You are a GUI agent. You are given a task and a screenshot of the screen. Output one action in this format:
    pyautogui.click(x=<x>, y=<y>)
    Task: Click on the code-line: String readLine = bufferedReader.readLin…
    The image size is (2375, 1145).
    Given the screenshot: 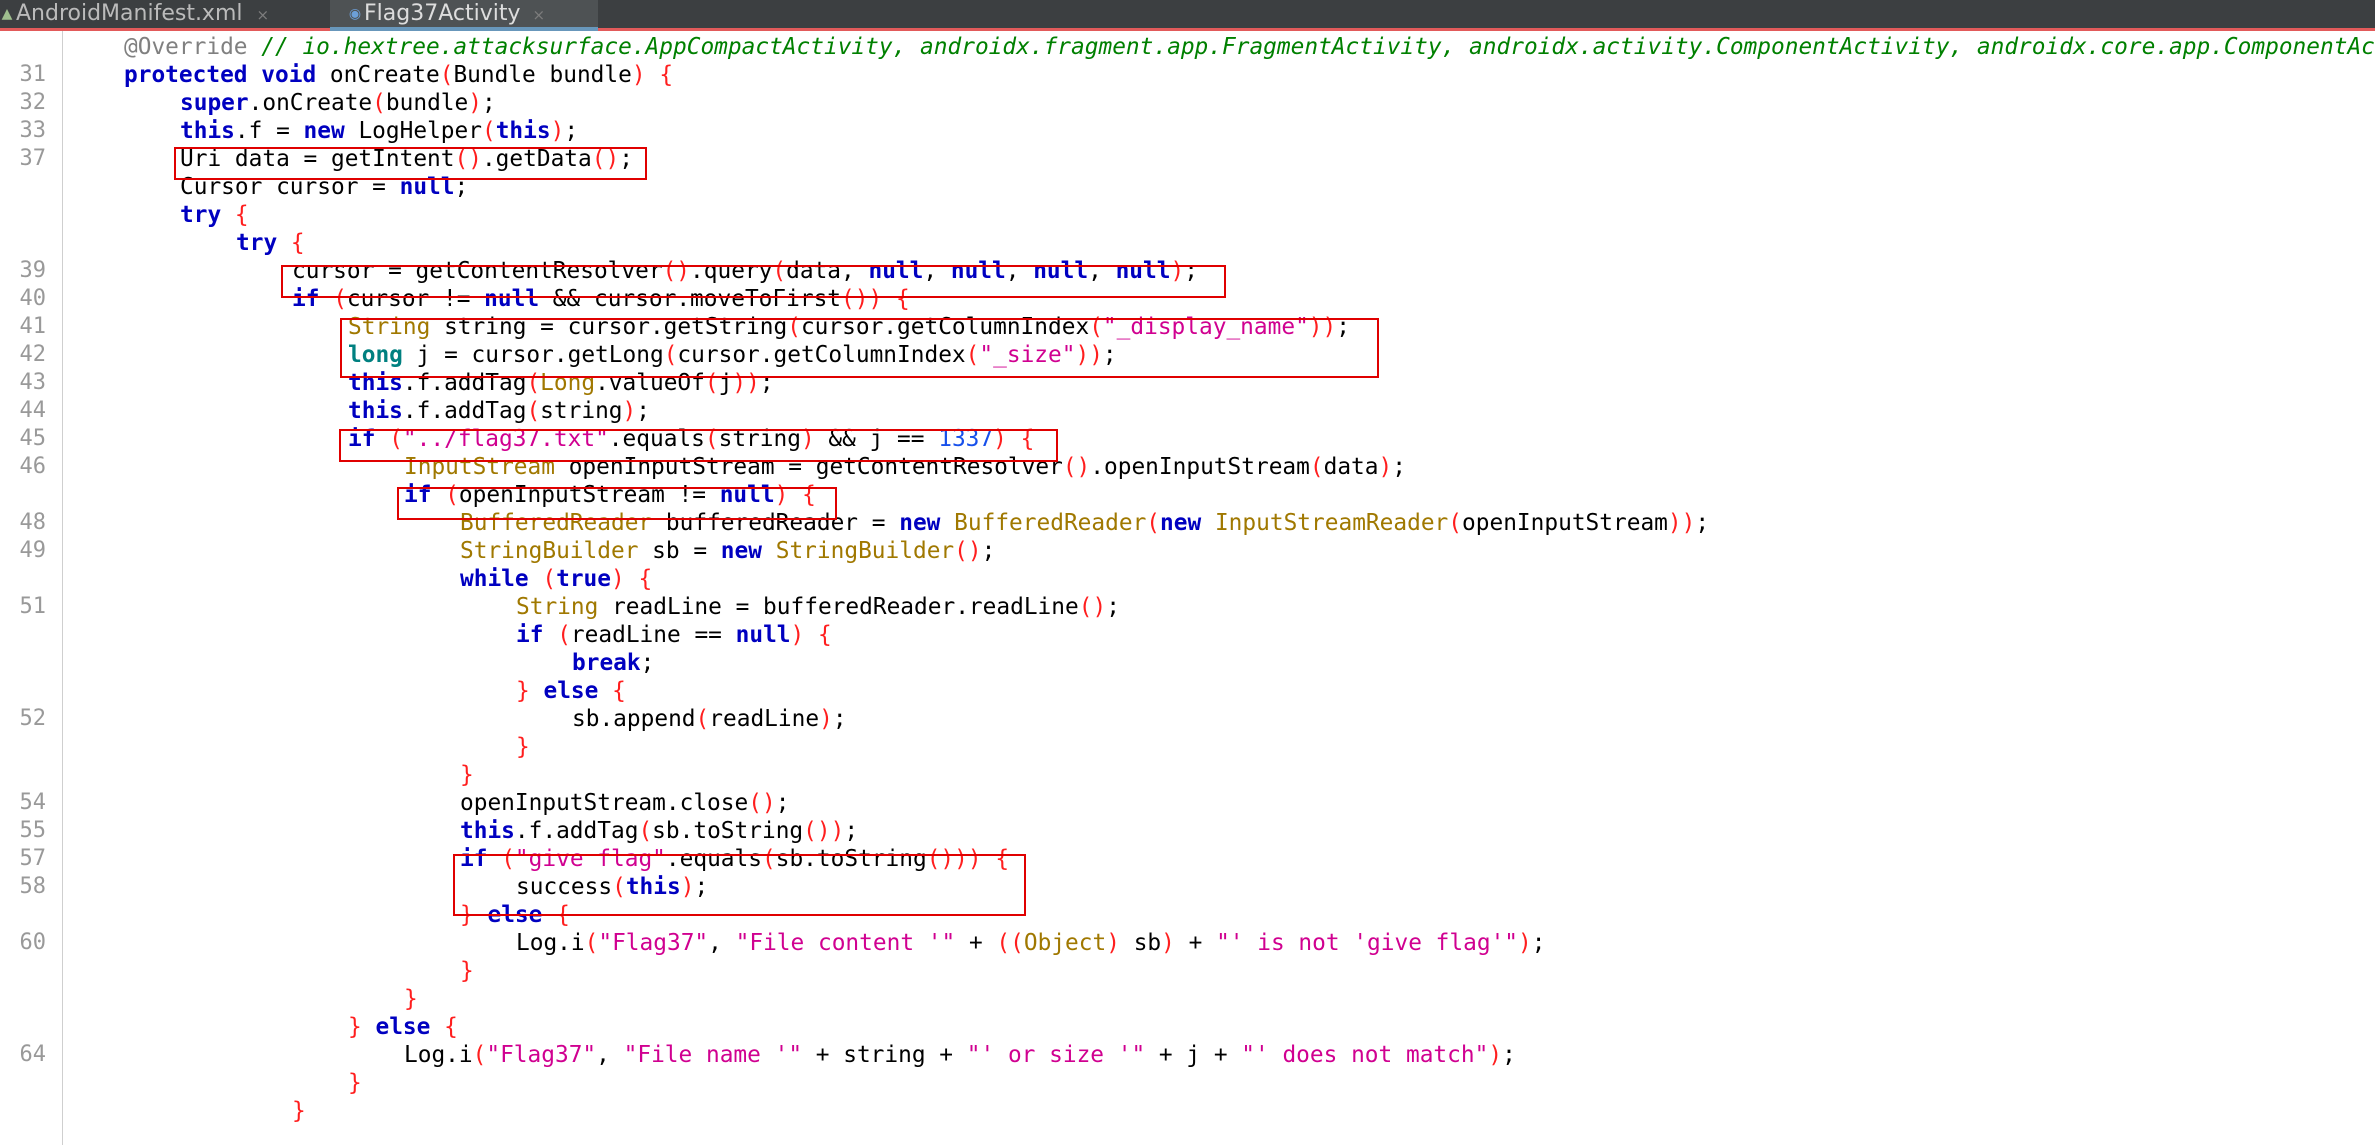 What is the action you would take?
    pyautogui.click(x=818, y=607)
    